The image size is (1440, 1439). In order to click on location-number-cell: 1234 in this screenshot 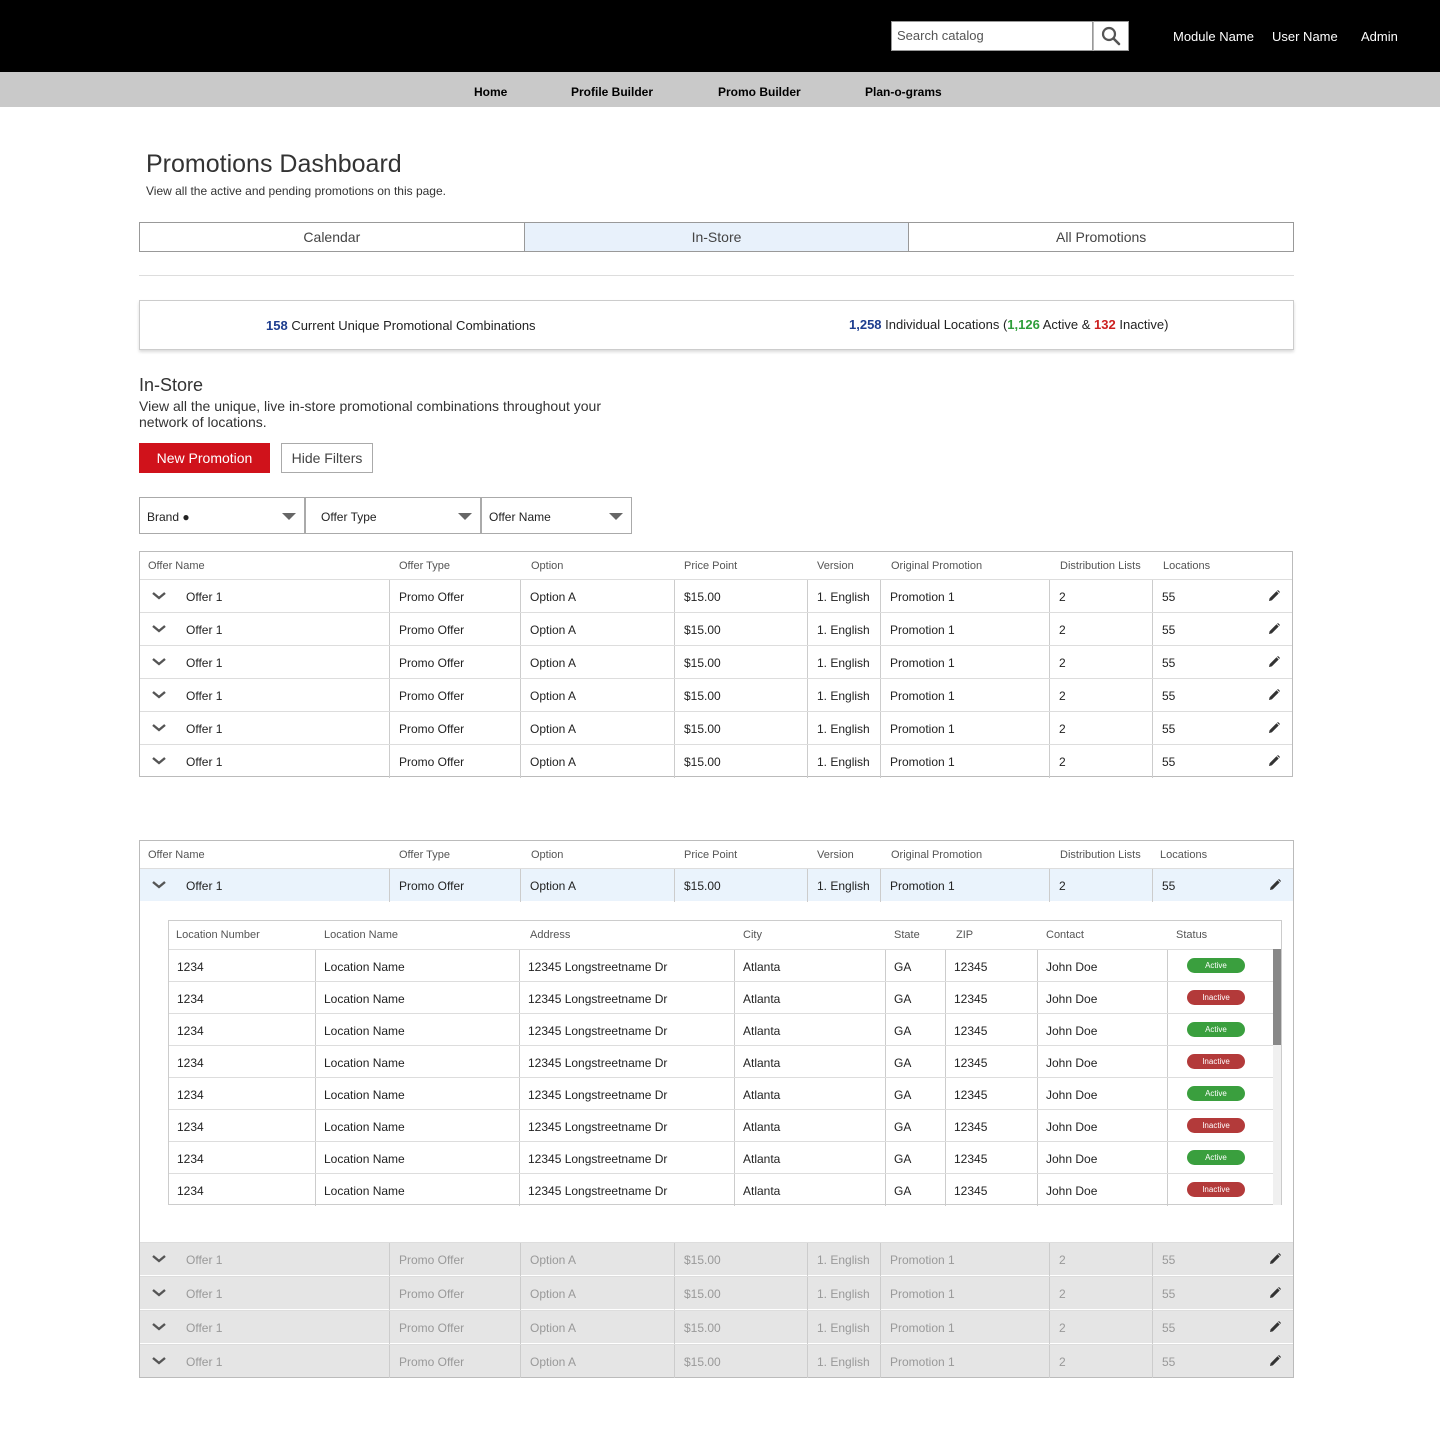, I will do `click(242, 966)`.